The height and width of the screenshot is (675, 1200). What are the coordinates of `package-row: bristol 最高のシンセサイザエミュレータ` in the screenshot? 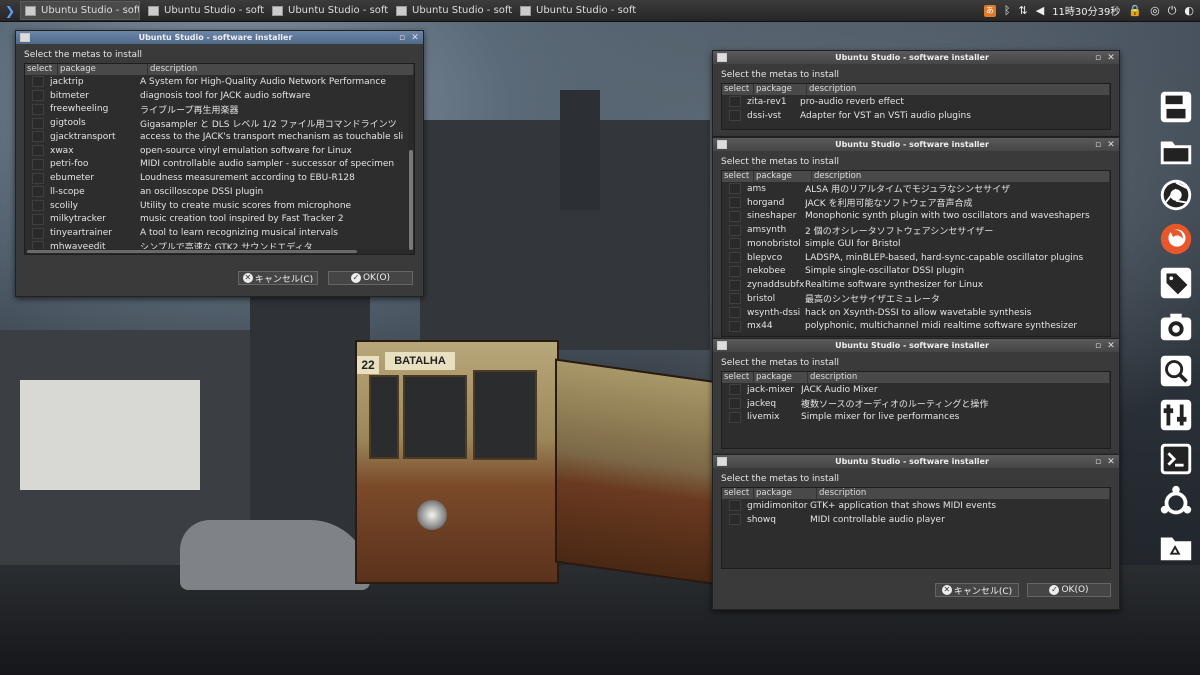 It's located at (916, 299).